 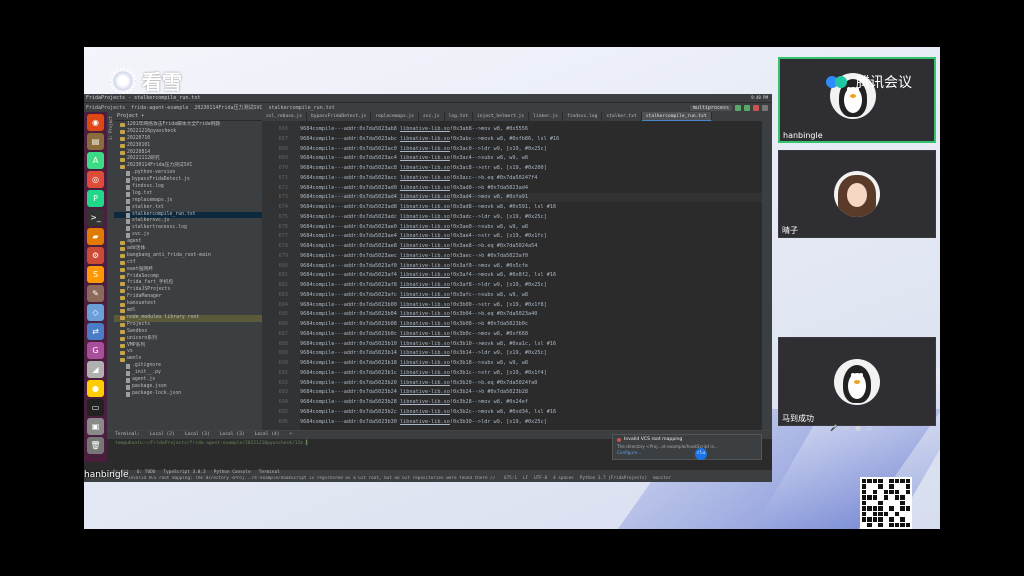 I want to click on breadcrumb-file: stalkercompile_run.txt, so click(x=302, y=108).